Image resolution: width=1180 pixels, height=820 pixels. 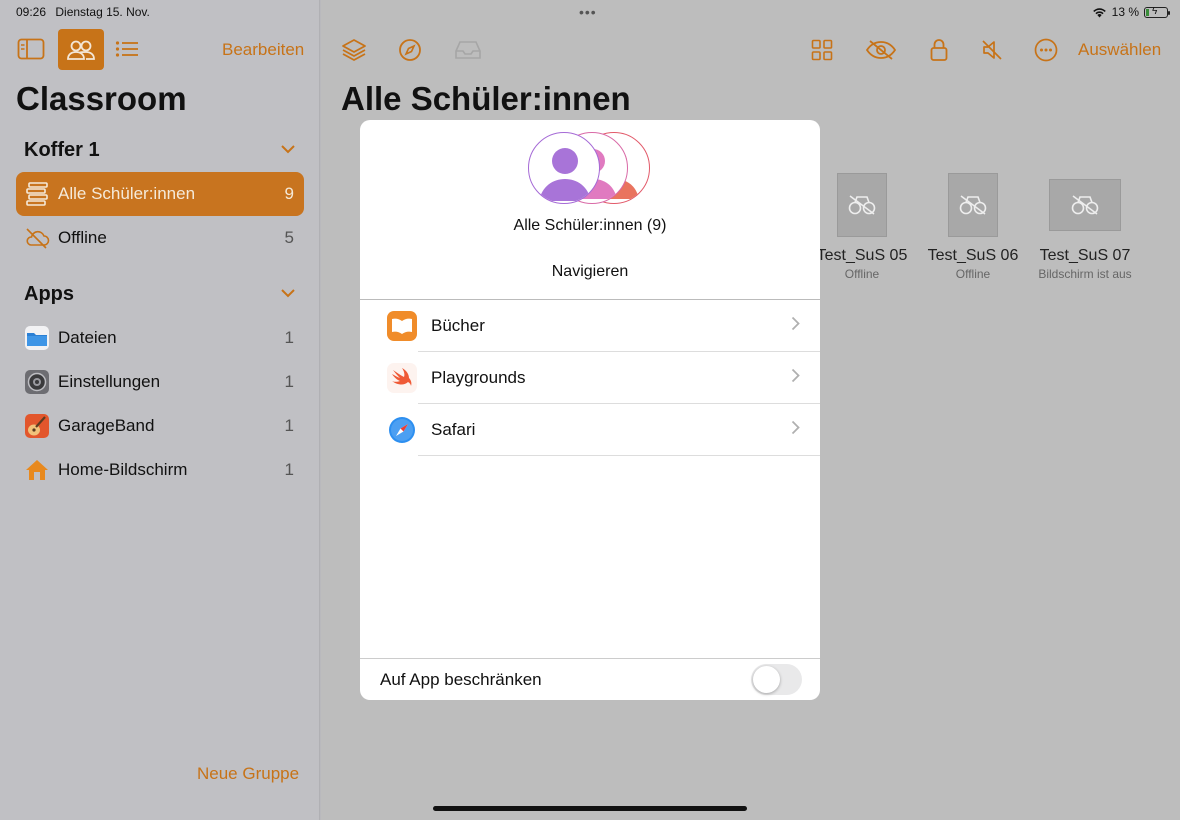 I want to click on sidebar-item-label: GarageBand, so click(x=106, y=425).